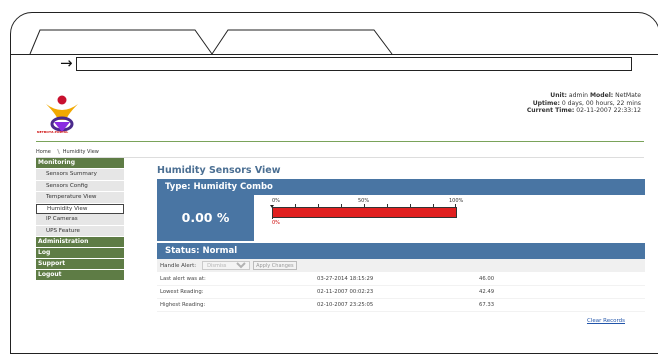 The height and width of the screenshot is (354, 658). What do you see at coordinates (226, 265) in the screenshot?
I see `handle-alert-select: Dismiss` at bounding box center [226, 265].